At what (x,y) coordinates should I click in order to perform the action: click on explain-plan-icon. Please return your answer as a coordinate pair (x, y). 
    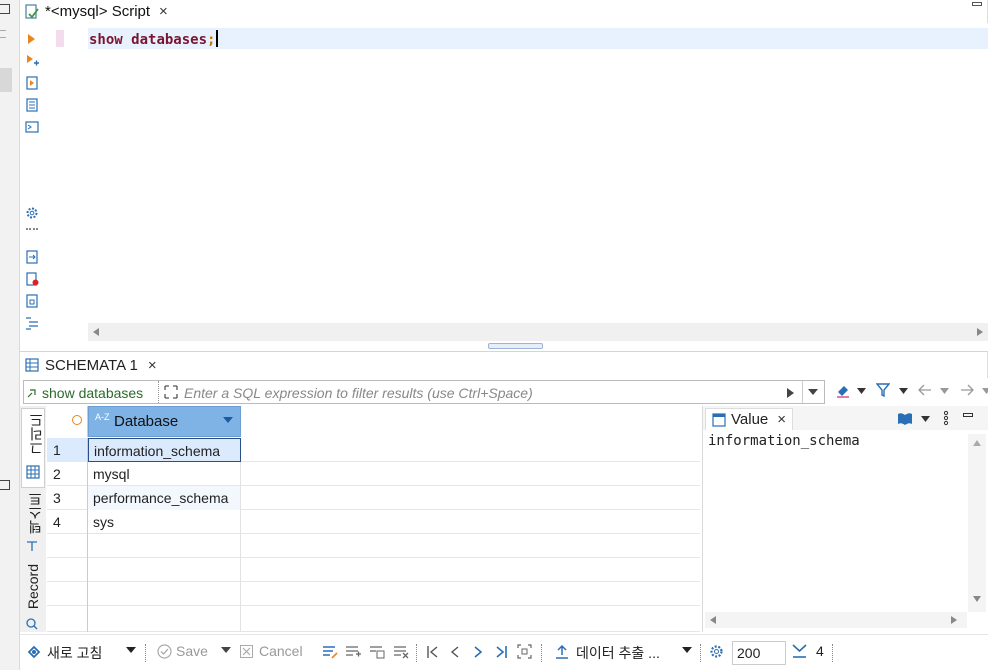
    Looking at the image, I should click on (32, 105).